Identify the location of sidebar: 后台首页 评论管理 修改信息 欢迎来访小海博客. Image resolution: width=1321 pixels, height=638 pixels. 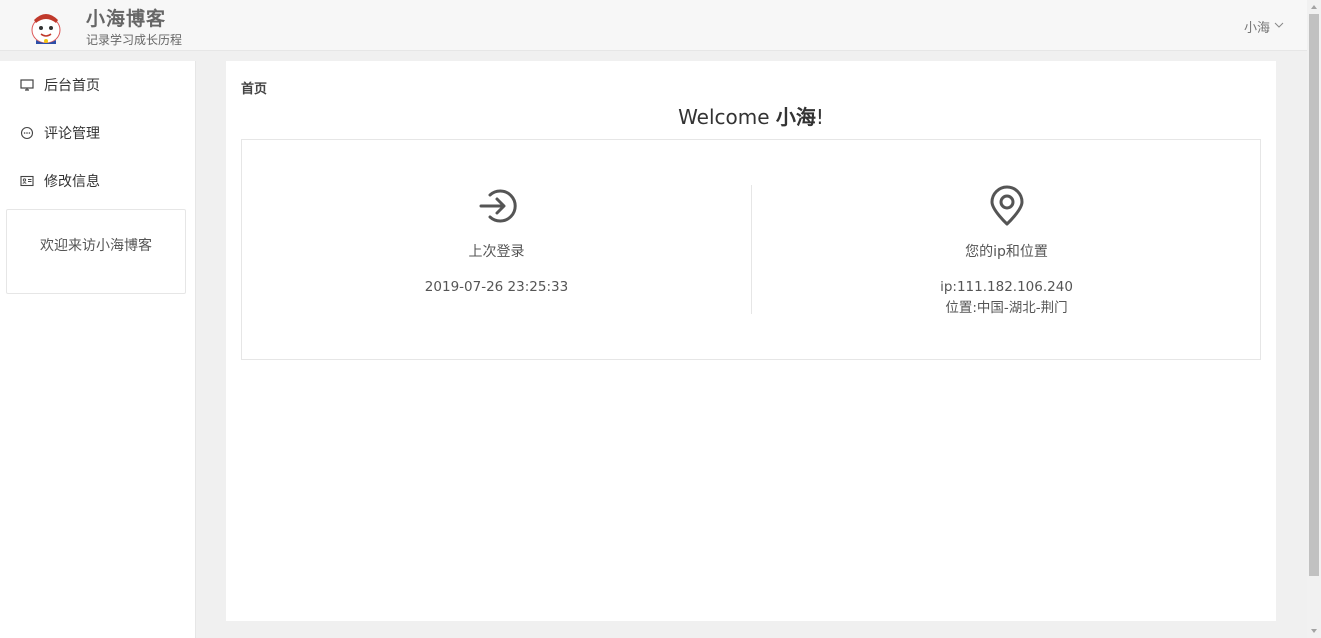
(98, 349).